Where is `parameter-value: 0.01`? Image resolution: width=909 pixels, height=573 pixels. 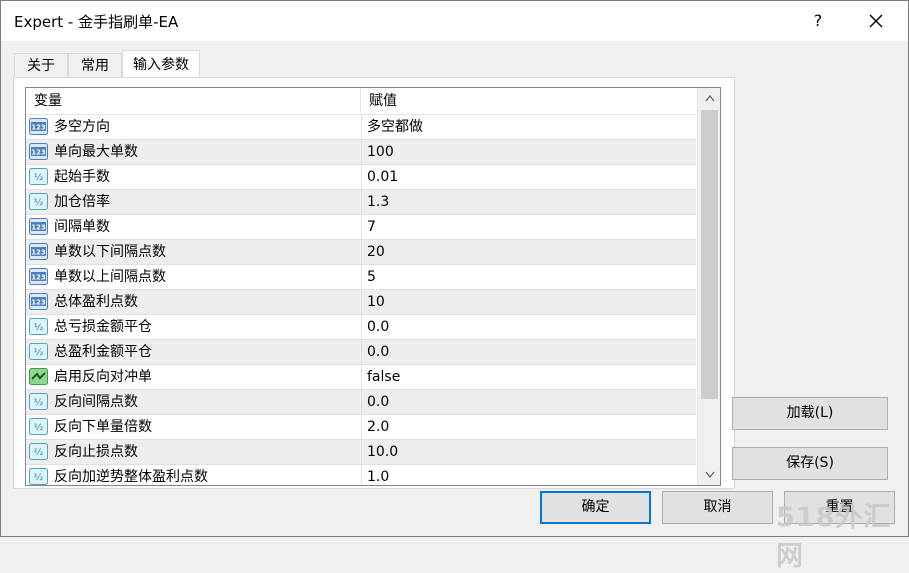
parameter-value: 0.01 is located at coordinates (382, 177).